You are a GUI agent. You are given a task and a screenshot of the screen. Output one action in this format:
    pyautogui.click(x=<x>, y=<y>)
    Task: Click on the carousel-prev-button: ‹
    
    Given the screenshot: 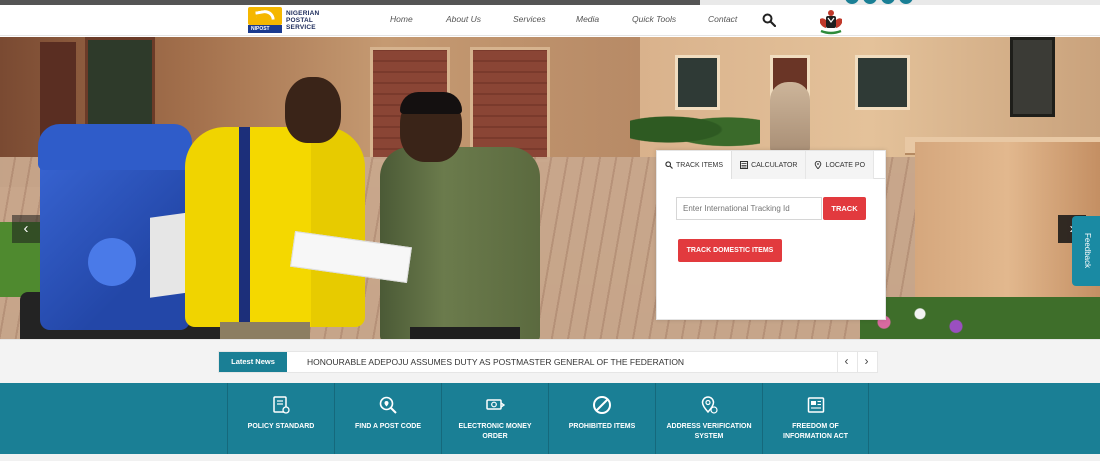 What is the action you would take?
    pyautogui.click(x=26, y=229)
    